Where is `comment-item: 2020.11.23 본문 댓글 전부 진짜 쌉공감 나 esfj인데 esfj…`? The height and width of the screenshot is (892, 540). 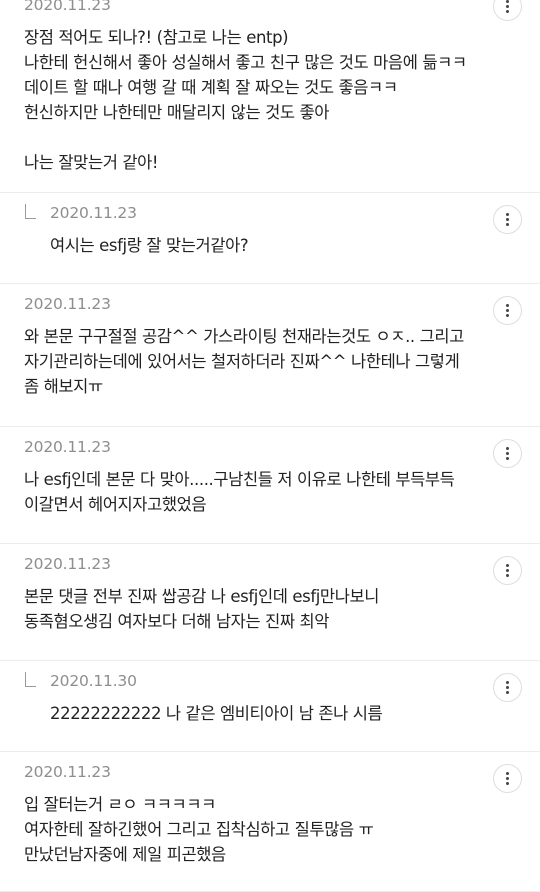
comment-item: 2020.11.23 본문 댓글 전부 진짜 쌉공감 나 esfj인데 esfj… is located at coordinates (270, 602).